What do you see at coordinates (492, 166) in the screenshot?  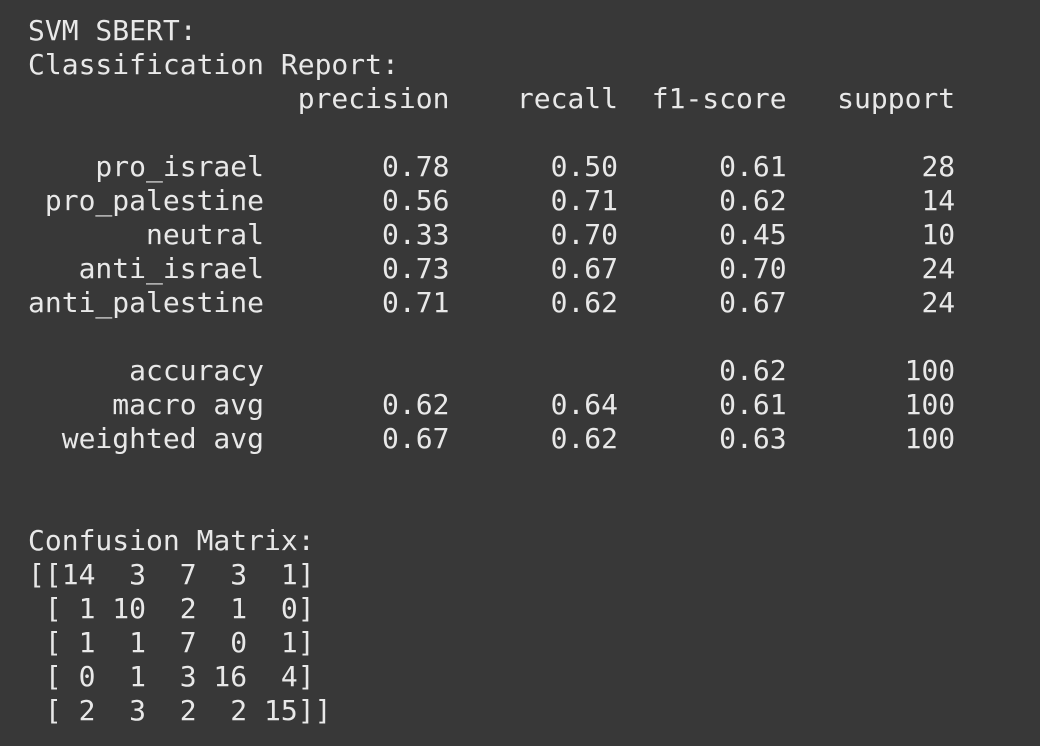 I see `report-row-pro-israel: pro_israel 0.78 0.50 0.61 28` at bounding box center [492, 166].